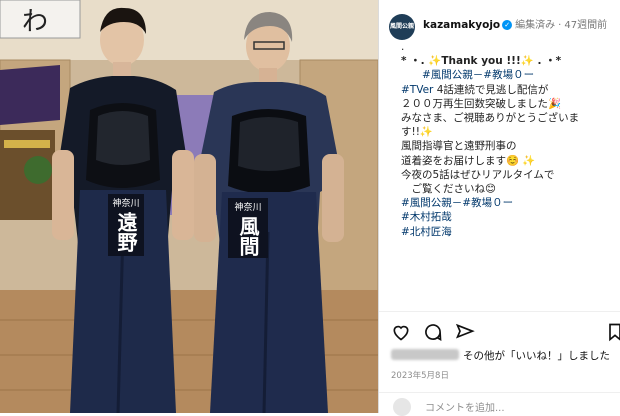 Image resolution: width=620 pixels, height=416 pixels. What do you see at coordinates (536, 356) in the screenshot?
I see `likes-text: その他が「いいね！」しました` at bounding box center [536, 356].